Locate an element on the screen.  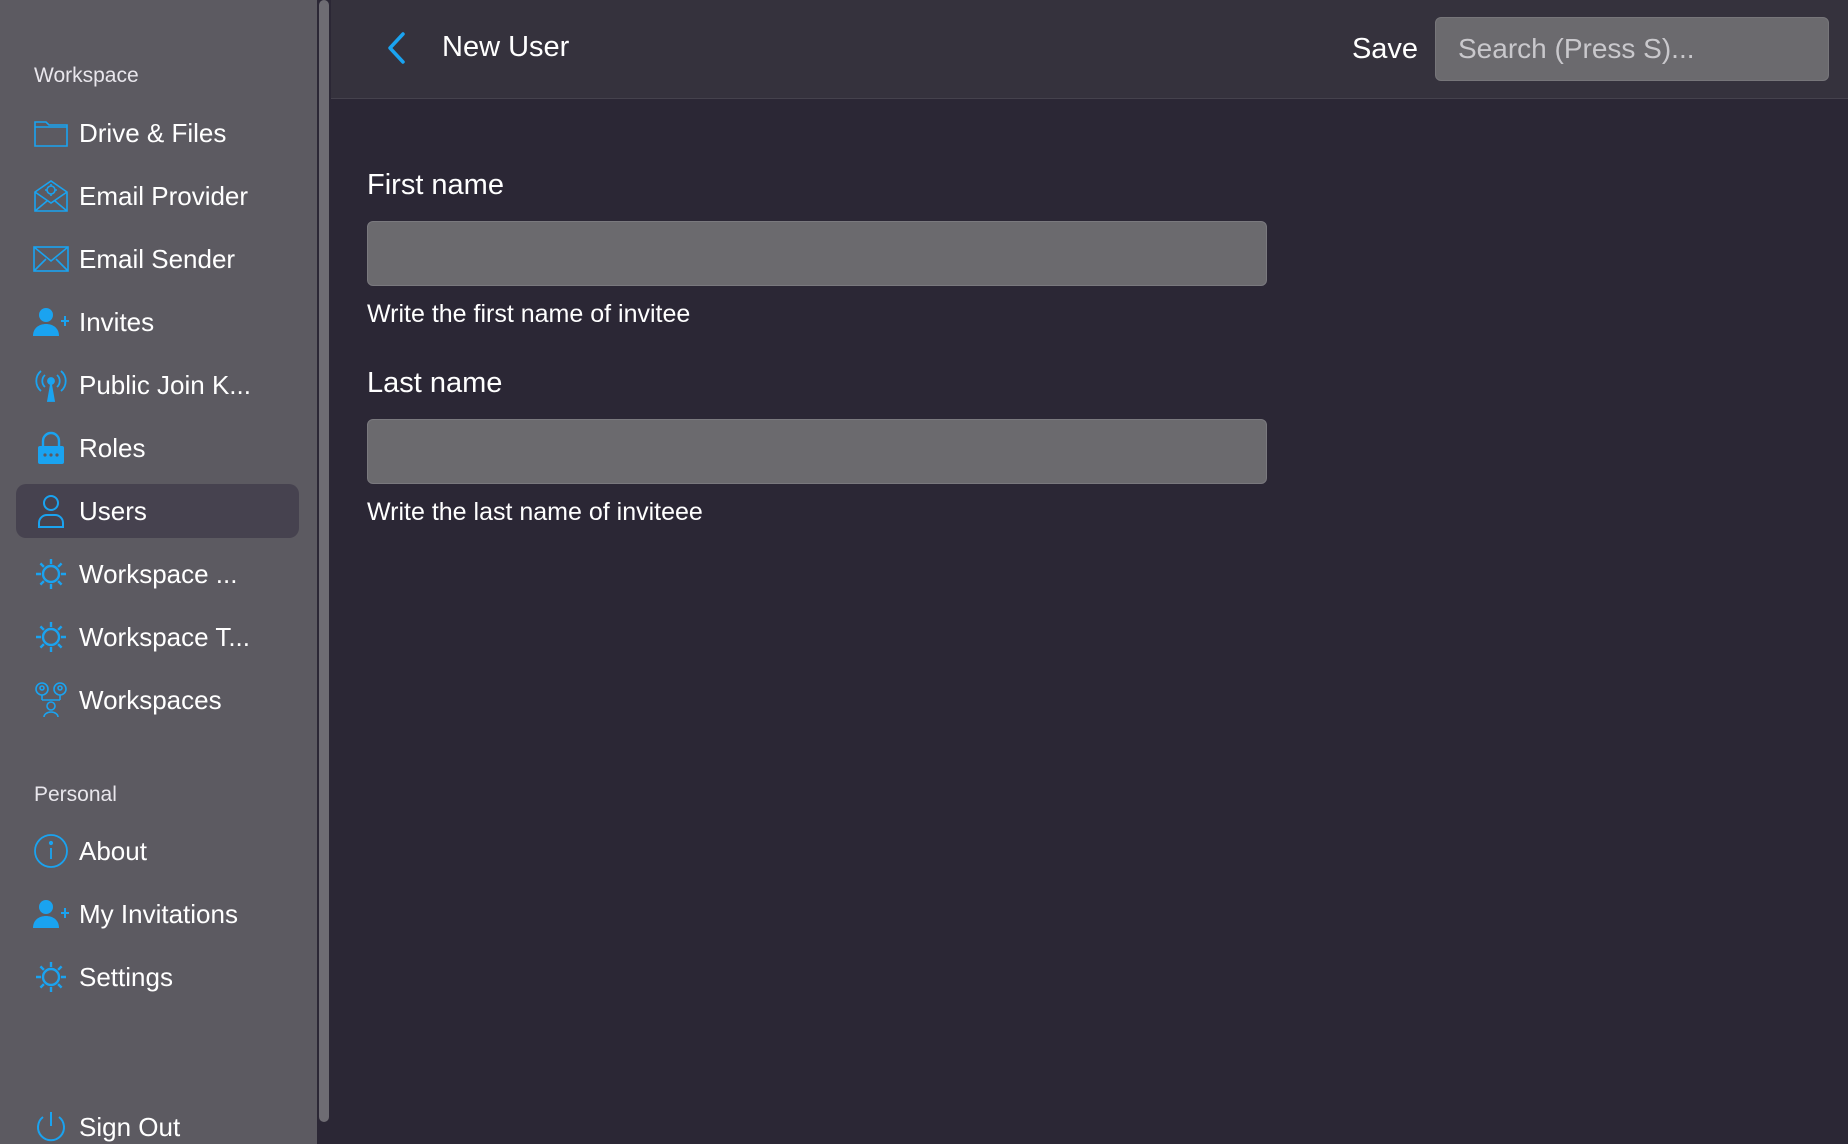
search-input is located at coordinates (1632, 49).